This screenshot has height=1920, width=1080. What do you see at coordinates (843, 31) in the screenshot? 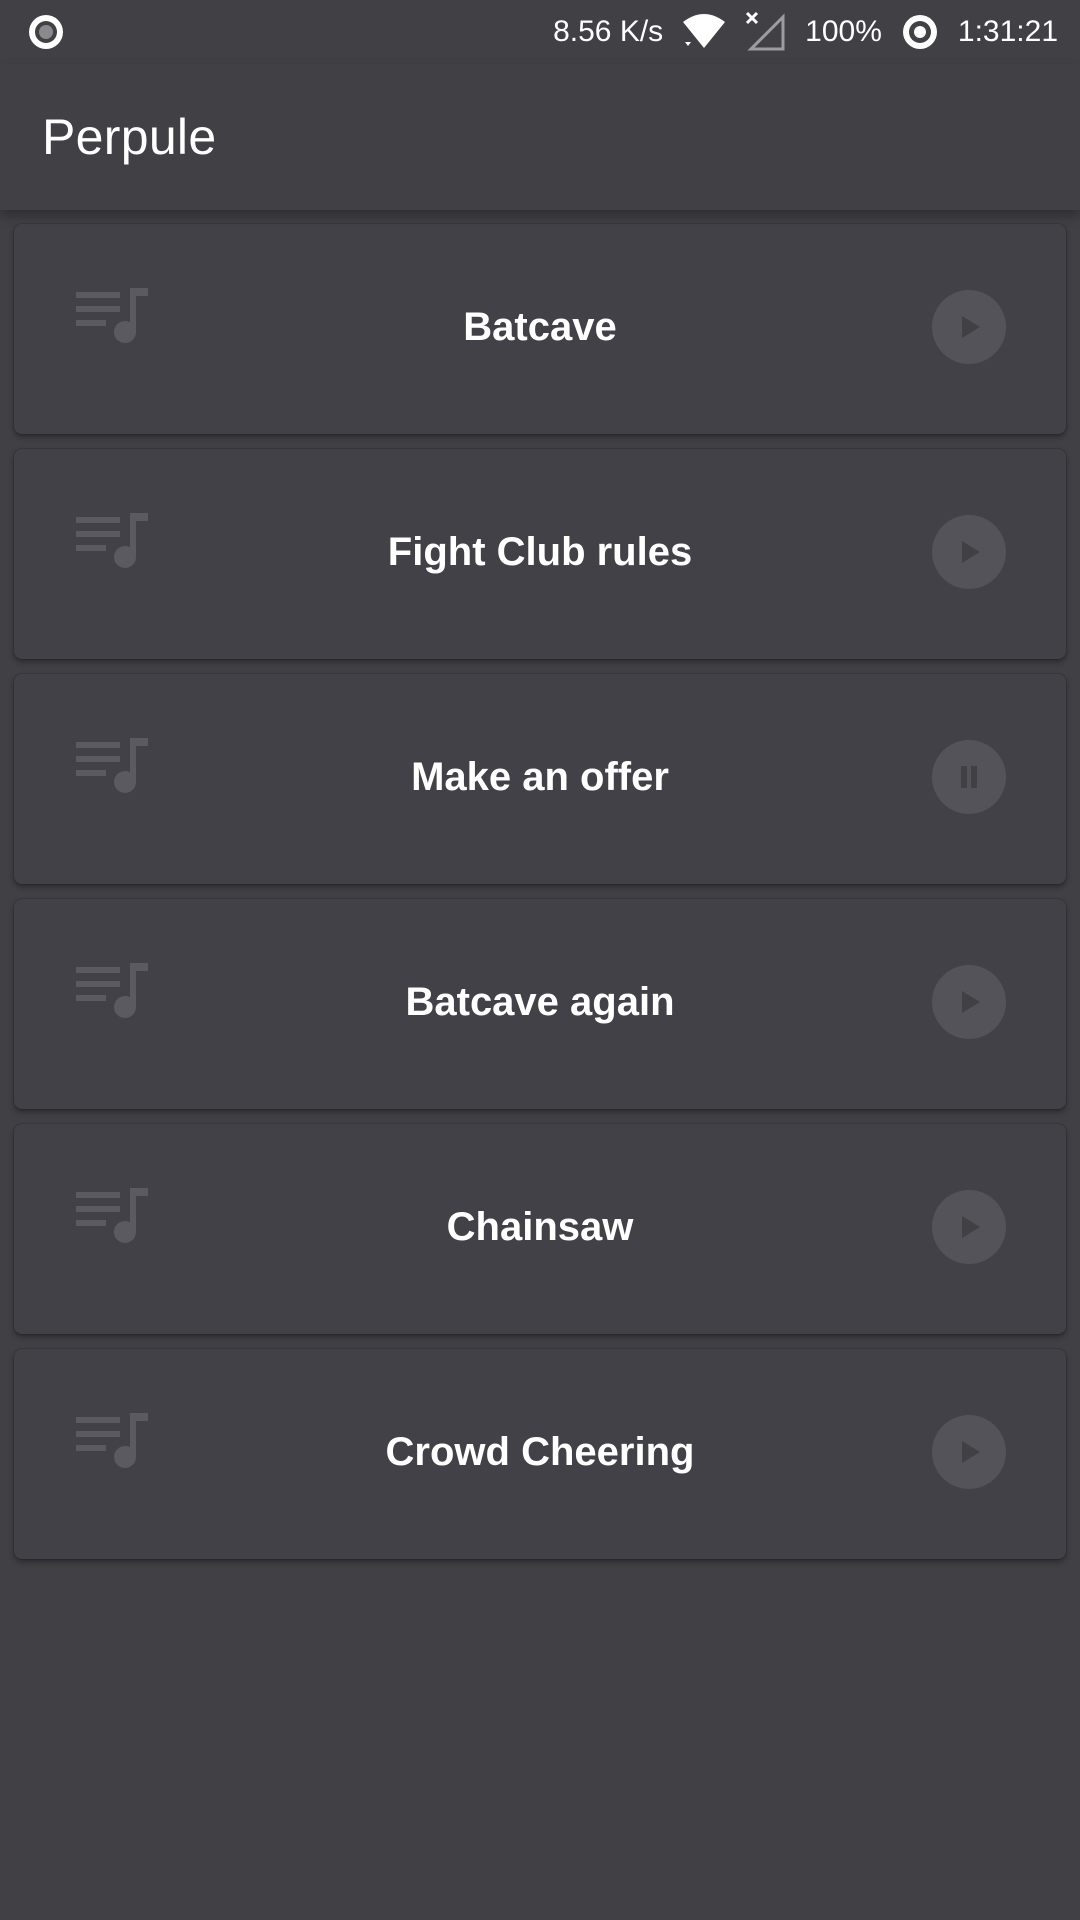
I see `battery-percent: 100%` at bounding box center [843, 31].